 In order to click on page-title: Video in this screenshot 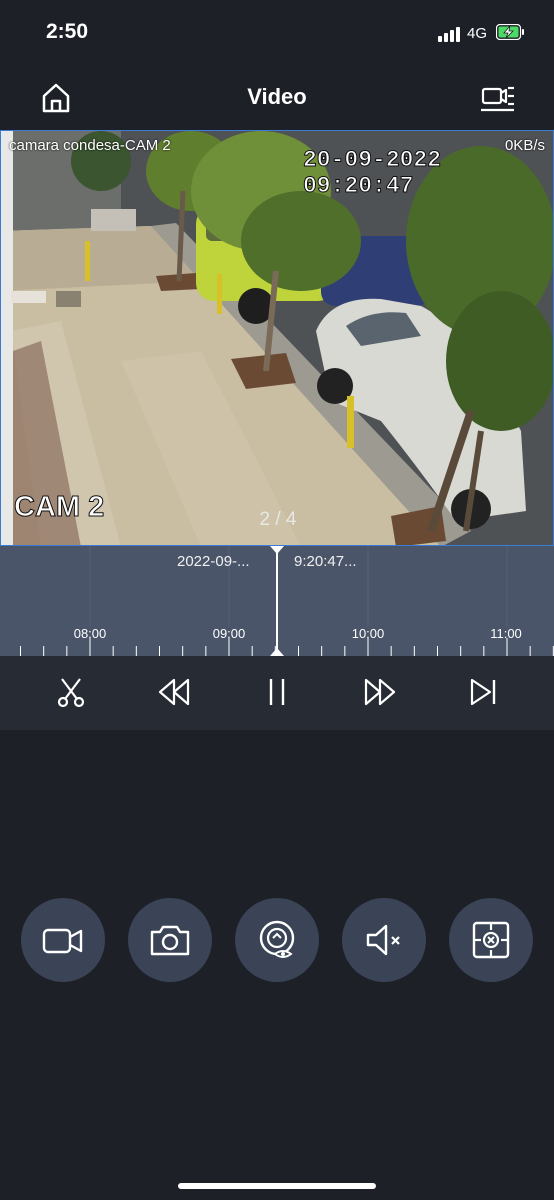, I will do `click(277, 96)`.